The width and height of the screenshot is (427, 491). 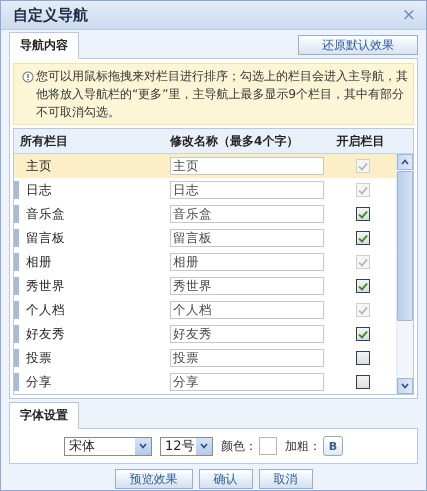 I want to click on column-name: 分享, so click(x=39, y=382).